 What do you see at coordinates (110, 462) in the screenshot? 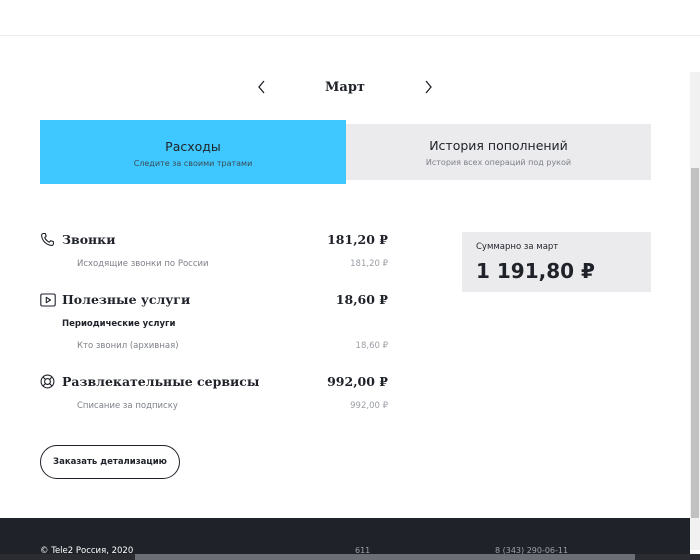
I see `order-details-button: Заказать детализацию` at bounding box center [110, 462].